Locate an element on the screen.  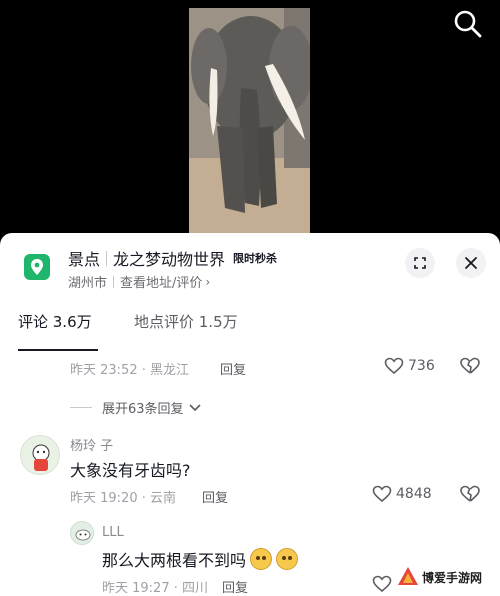
close-icon is located at coordinates (471, 263).